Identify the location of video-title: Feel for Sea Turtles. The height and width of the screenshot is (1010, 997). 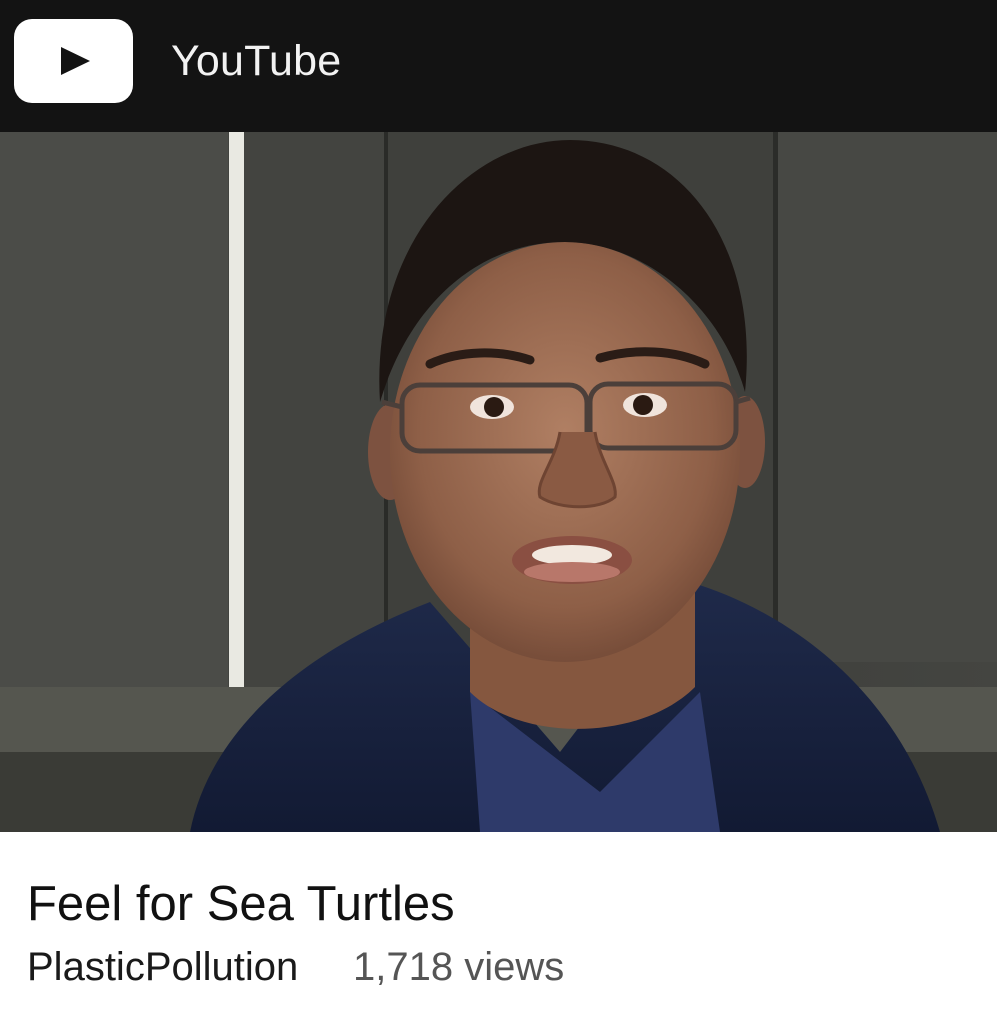
(241, 904).